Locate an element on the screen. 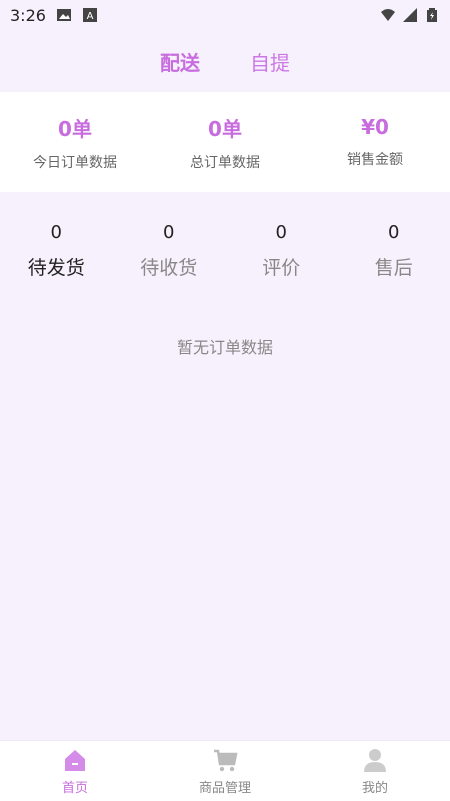 The image size is (450, 801). nav-home: 首页 is located at coordinates (75, 771).